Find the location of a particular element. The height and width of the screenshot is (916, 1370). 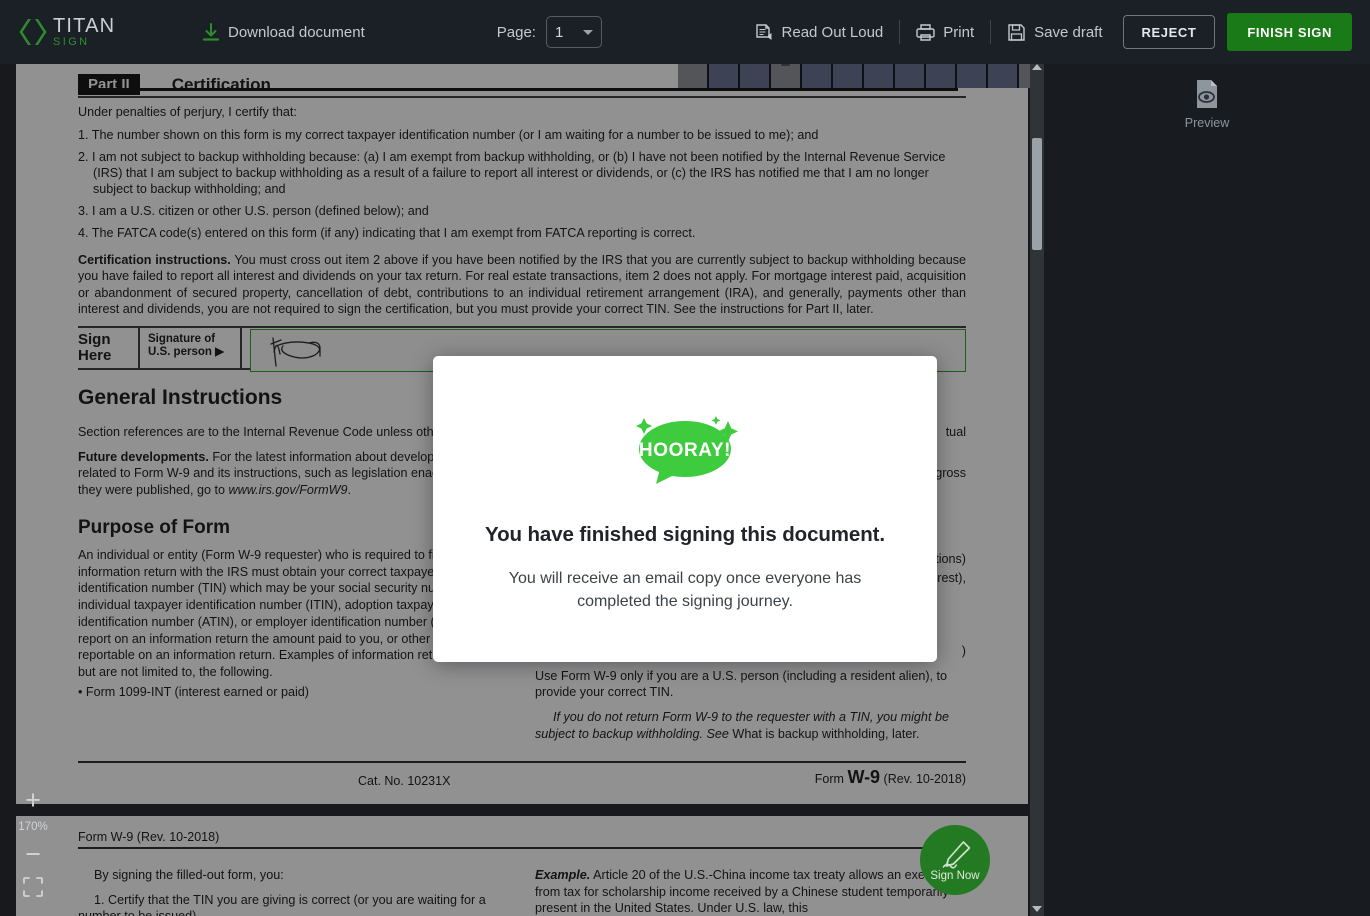

zoom-level-label: 170% is located at coordinates (33, 827).